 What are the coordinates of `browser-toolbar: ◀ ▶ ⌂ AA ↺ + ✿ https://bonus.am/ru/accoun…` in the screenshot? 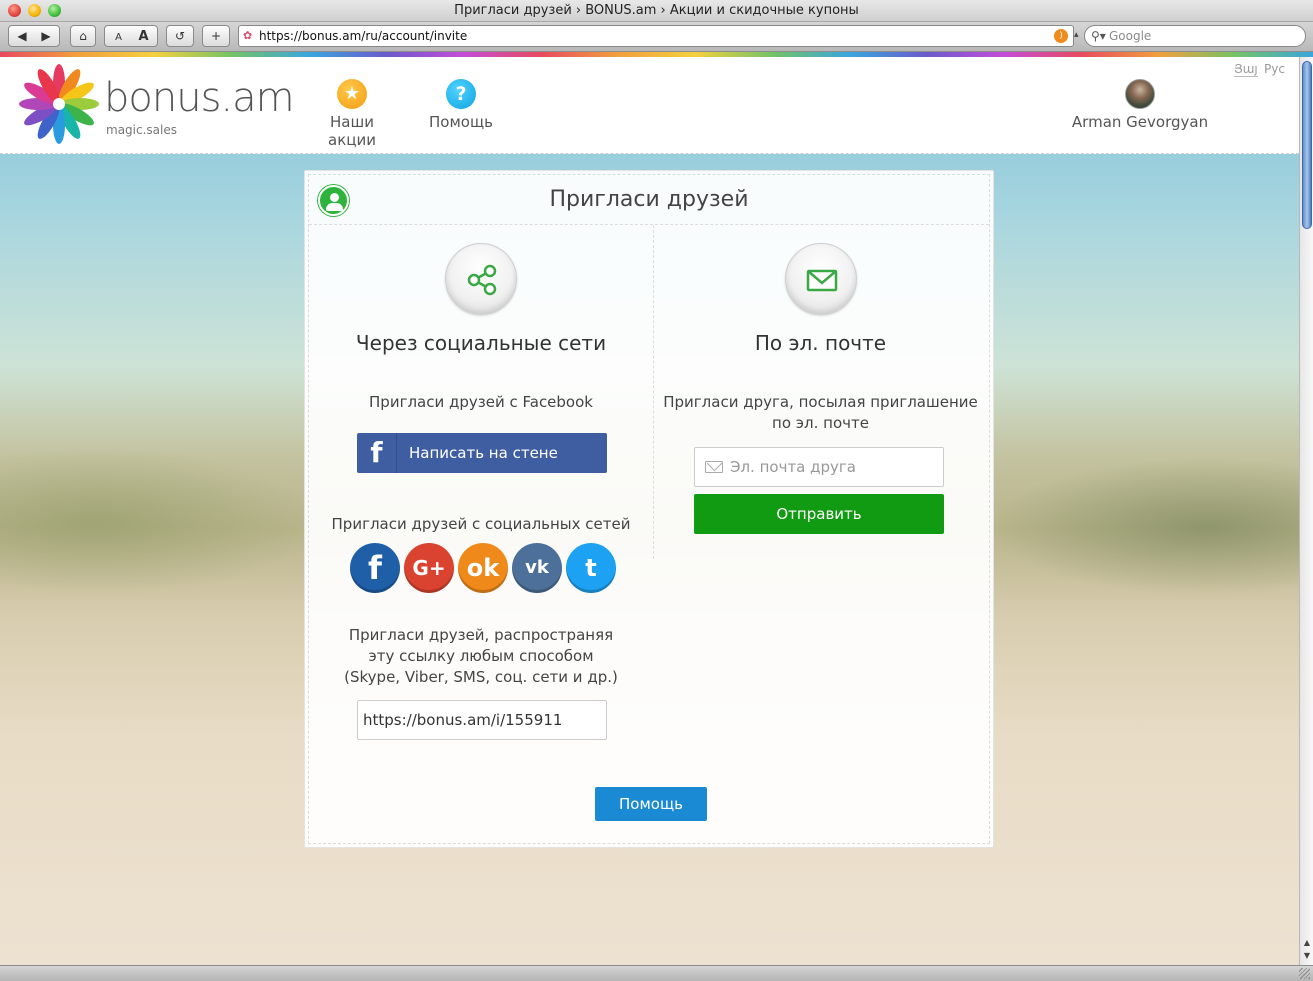 It's located at (656, 37).